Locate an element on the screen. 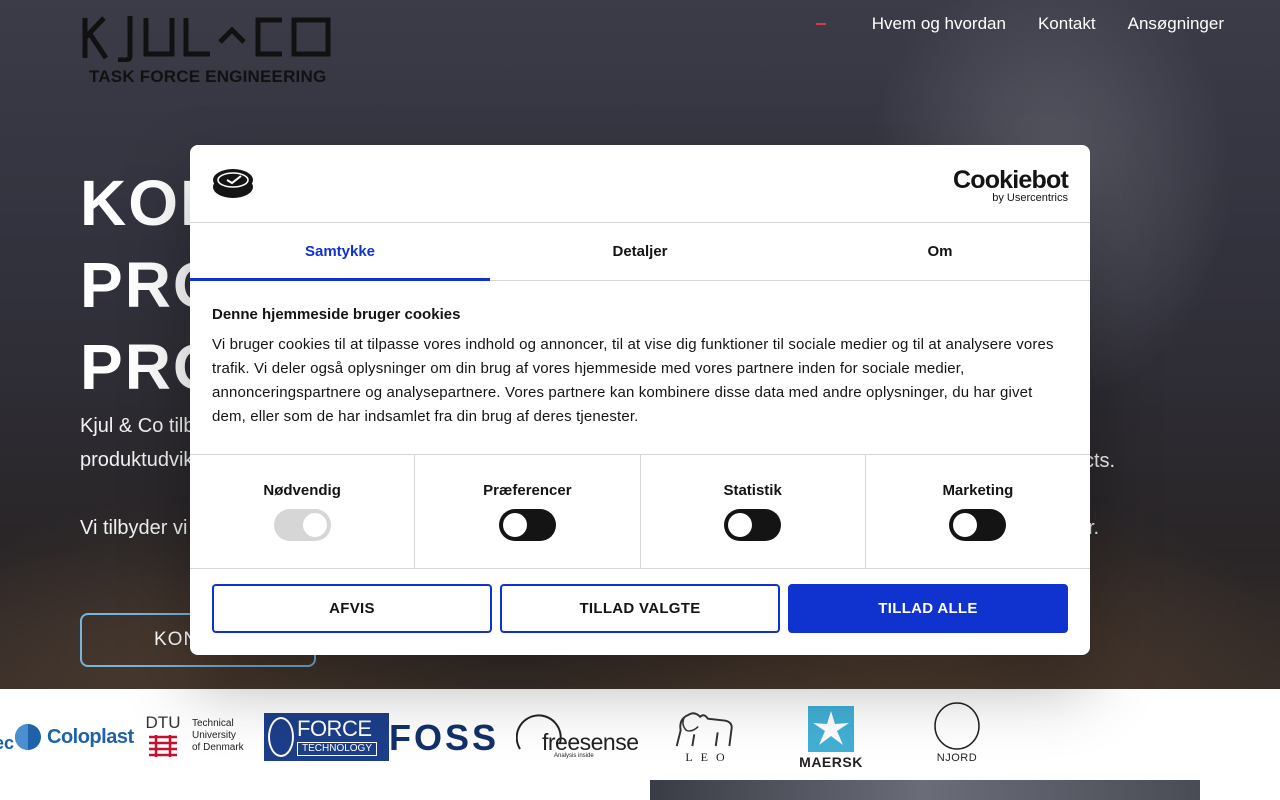 This screenshot has width=1280, height=800. logo-tagline: TASK FORCE ENGINEERING is located at coordinates (208, 76).